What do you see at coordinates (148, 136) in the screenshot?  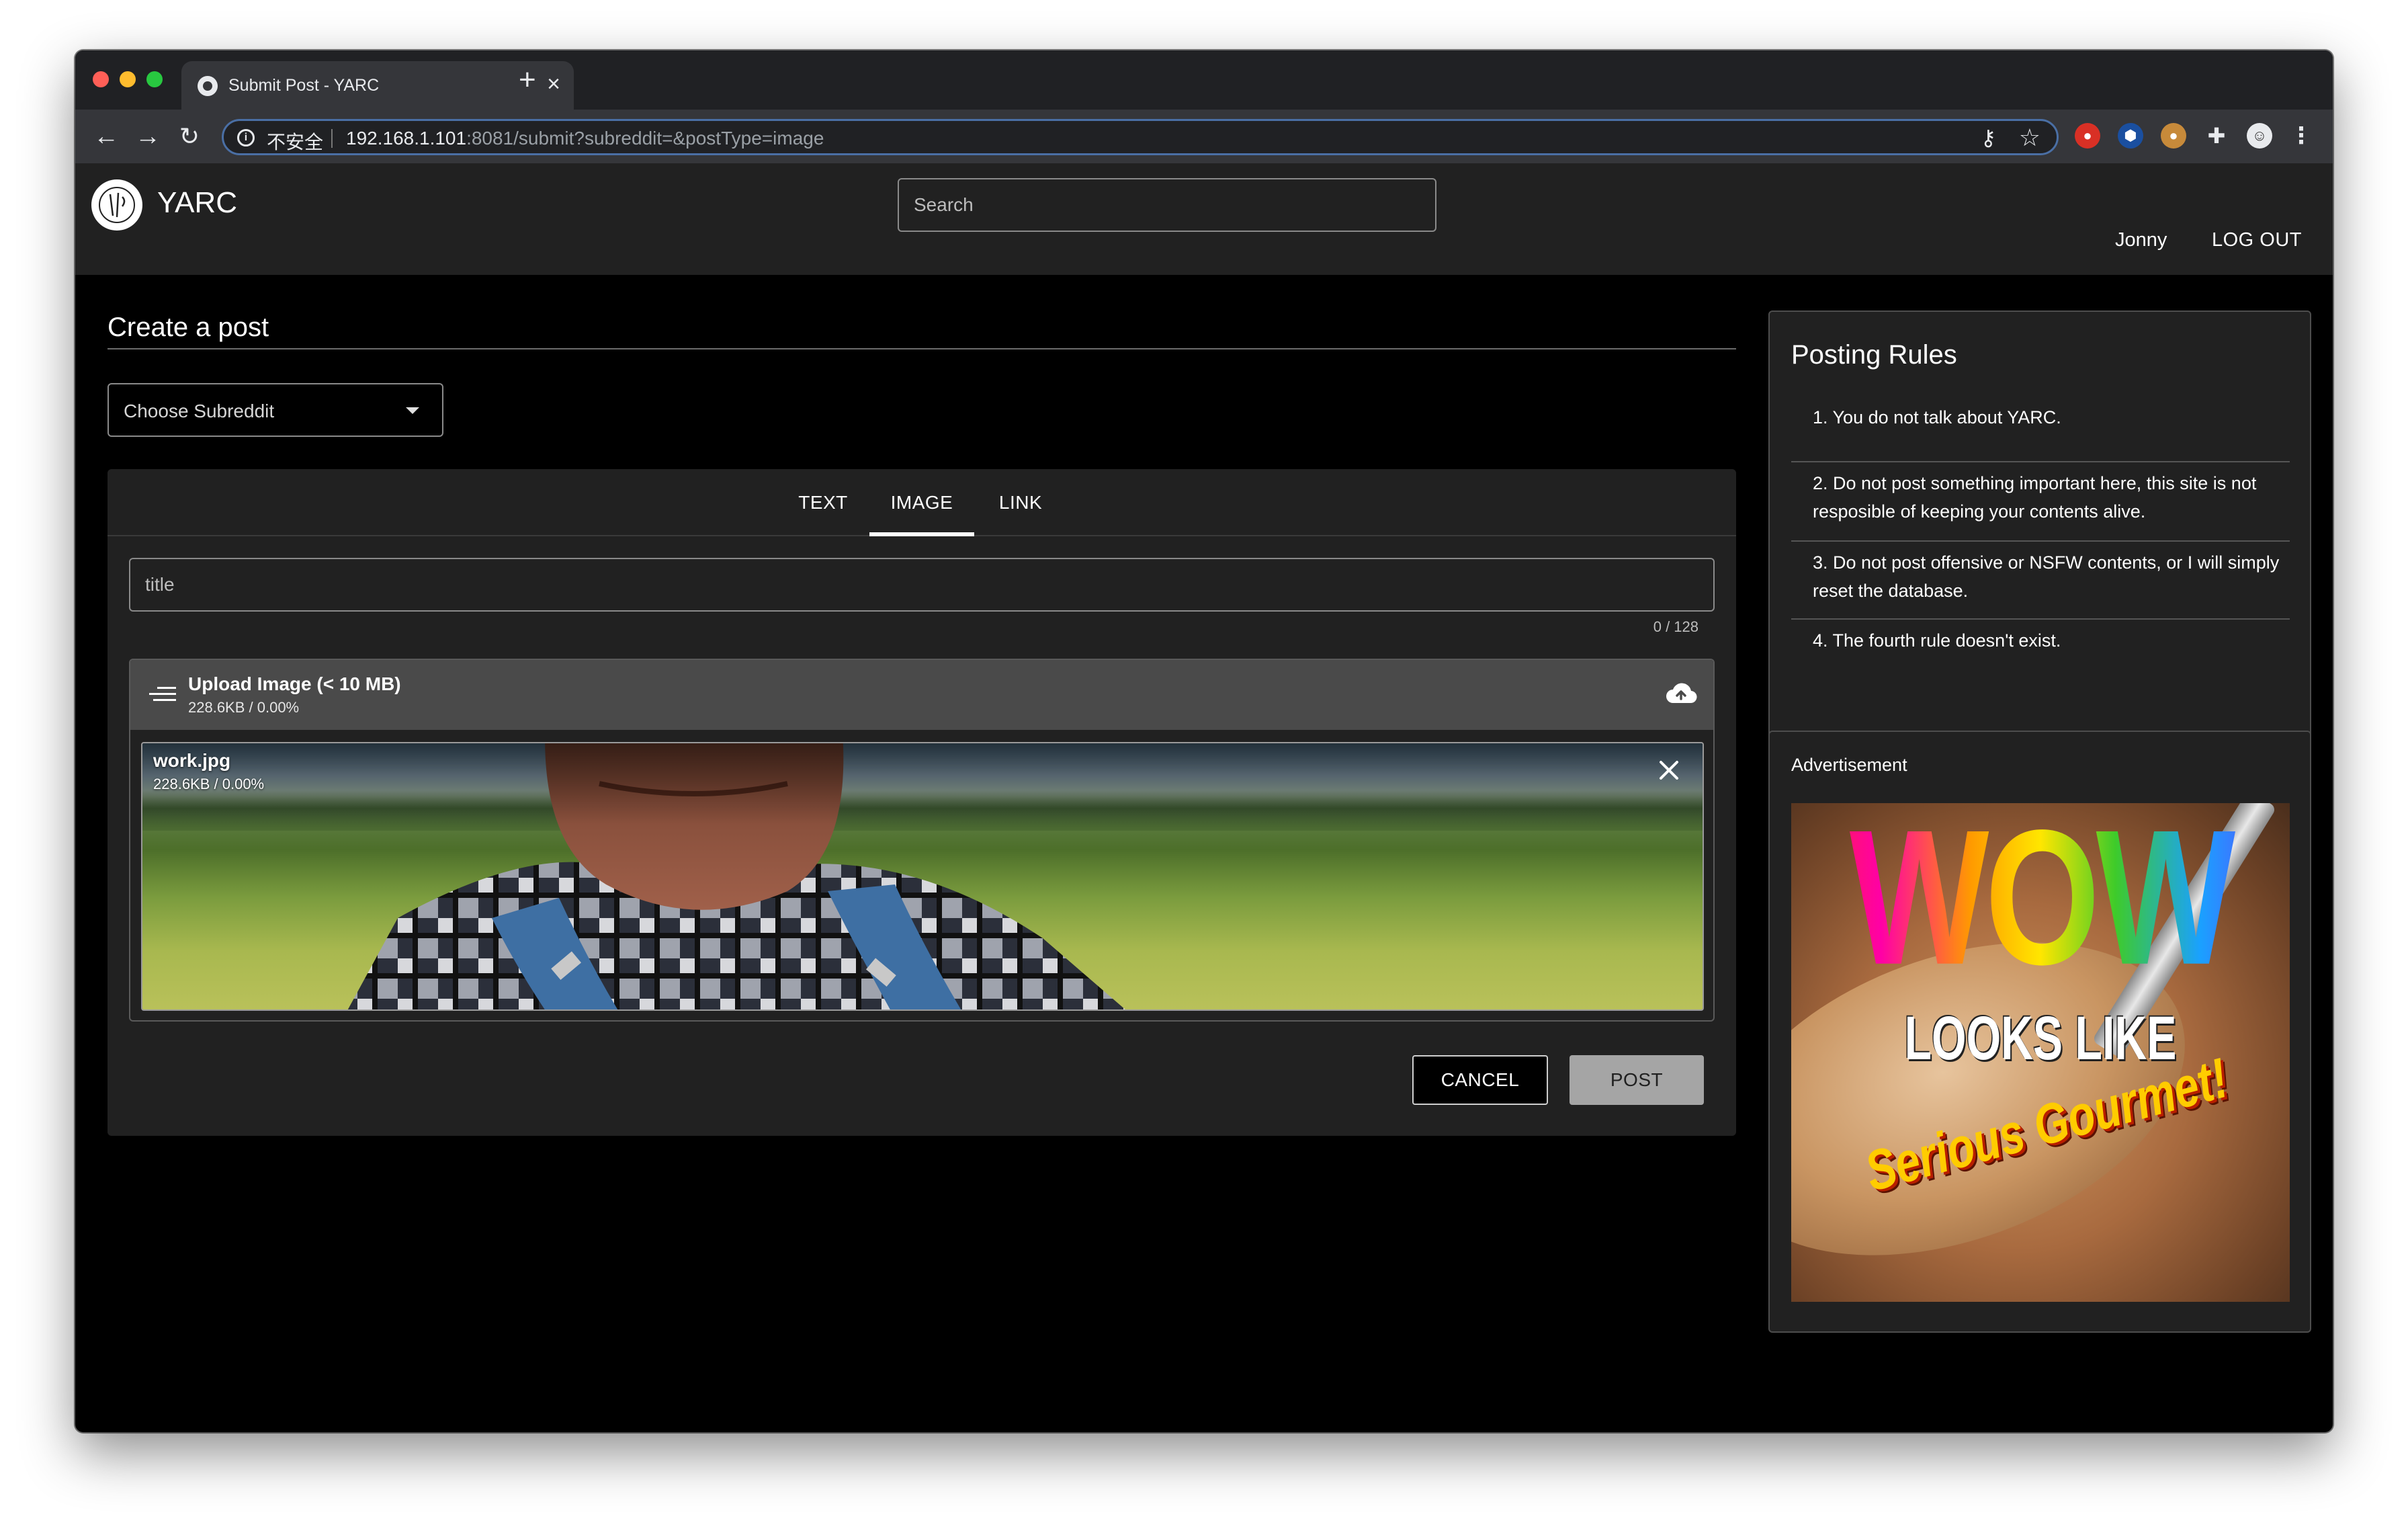 I see `forward-arrow-icon: →` at bounding box center [148, 136].